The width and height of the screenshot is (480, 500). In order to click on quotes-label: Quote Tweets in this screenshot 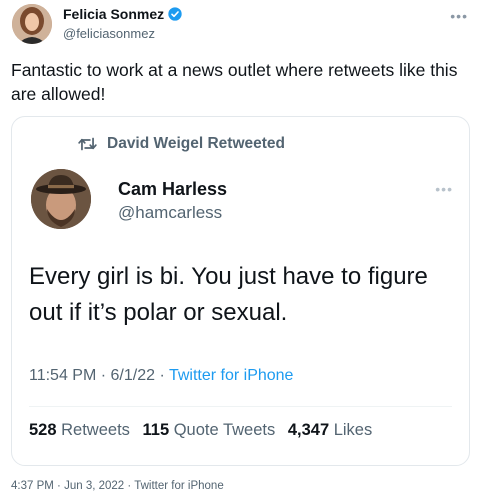, I will do `click(224, 430)`.